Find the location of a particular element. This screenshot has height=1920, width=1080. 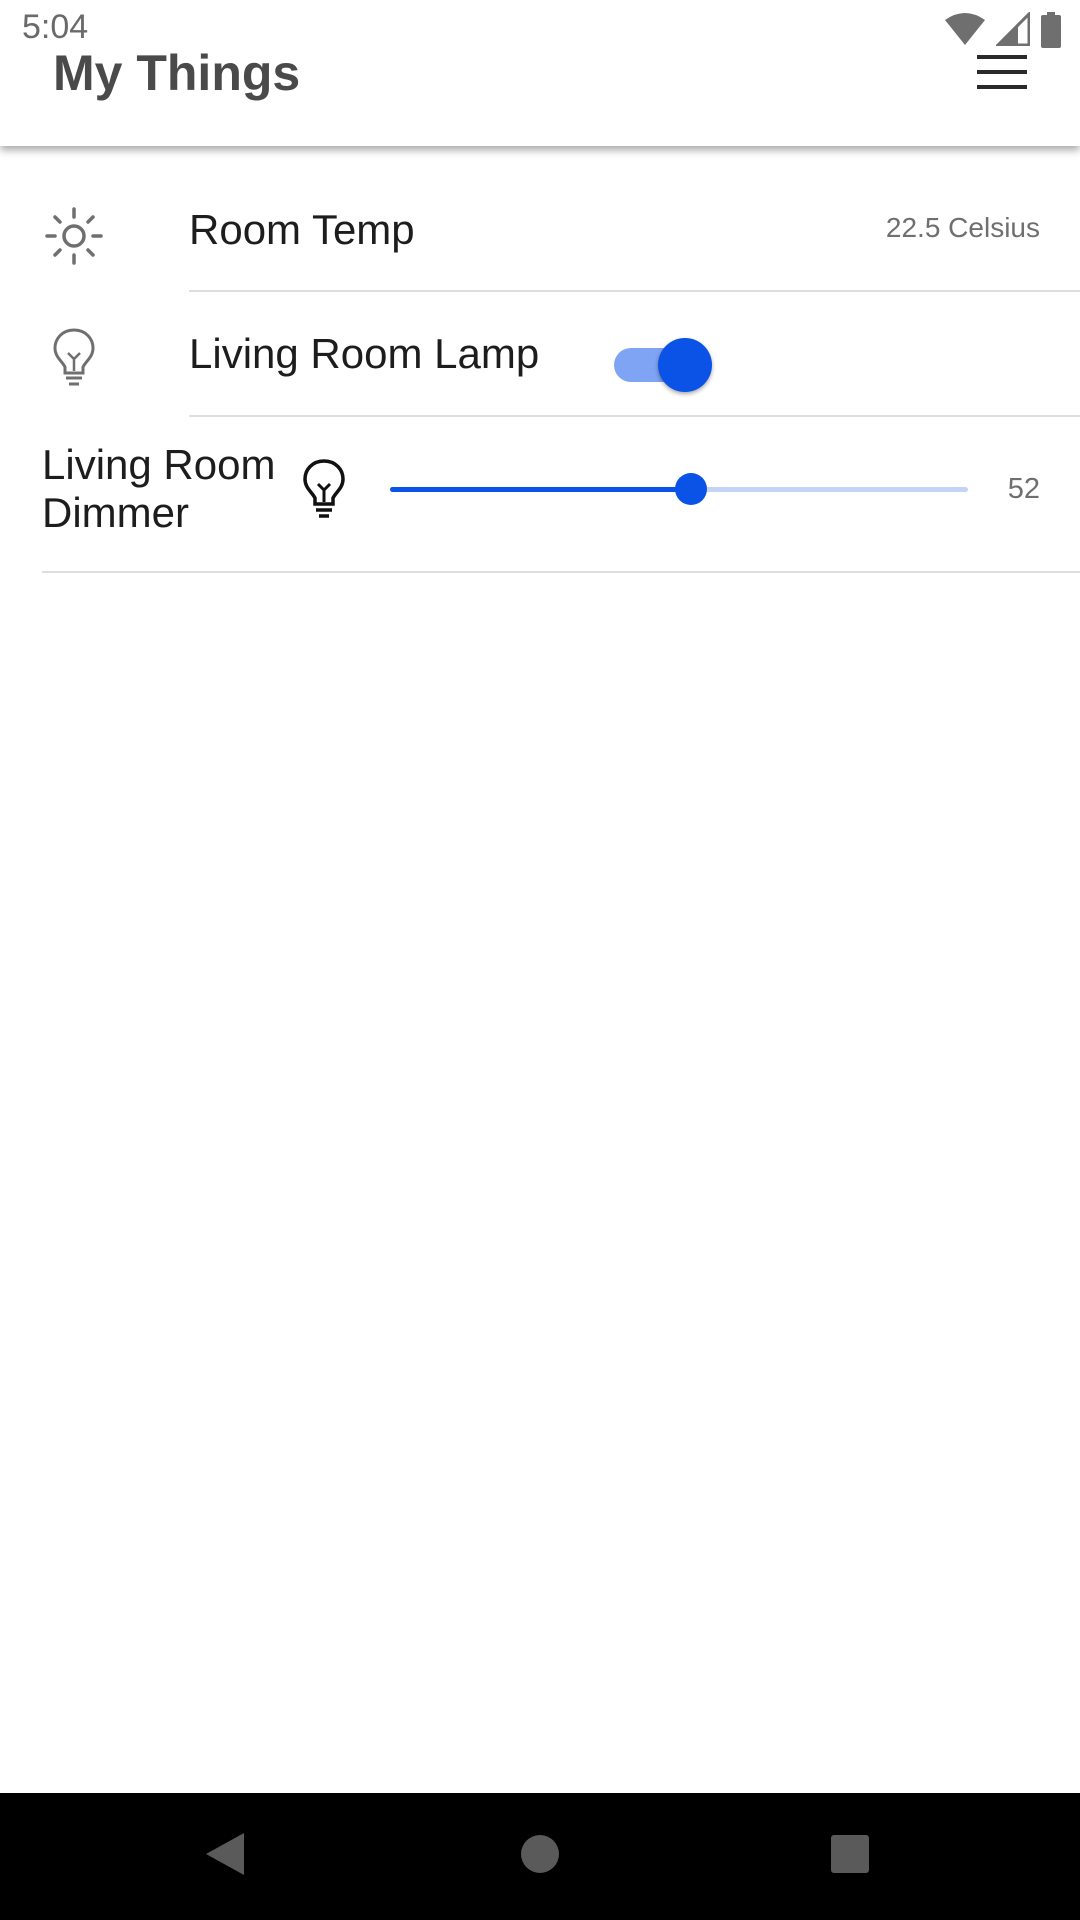

recents-button is located at coordinates (850, 1856).